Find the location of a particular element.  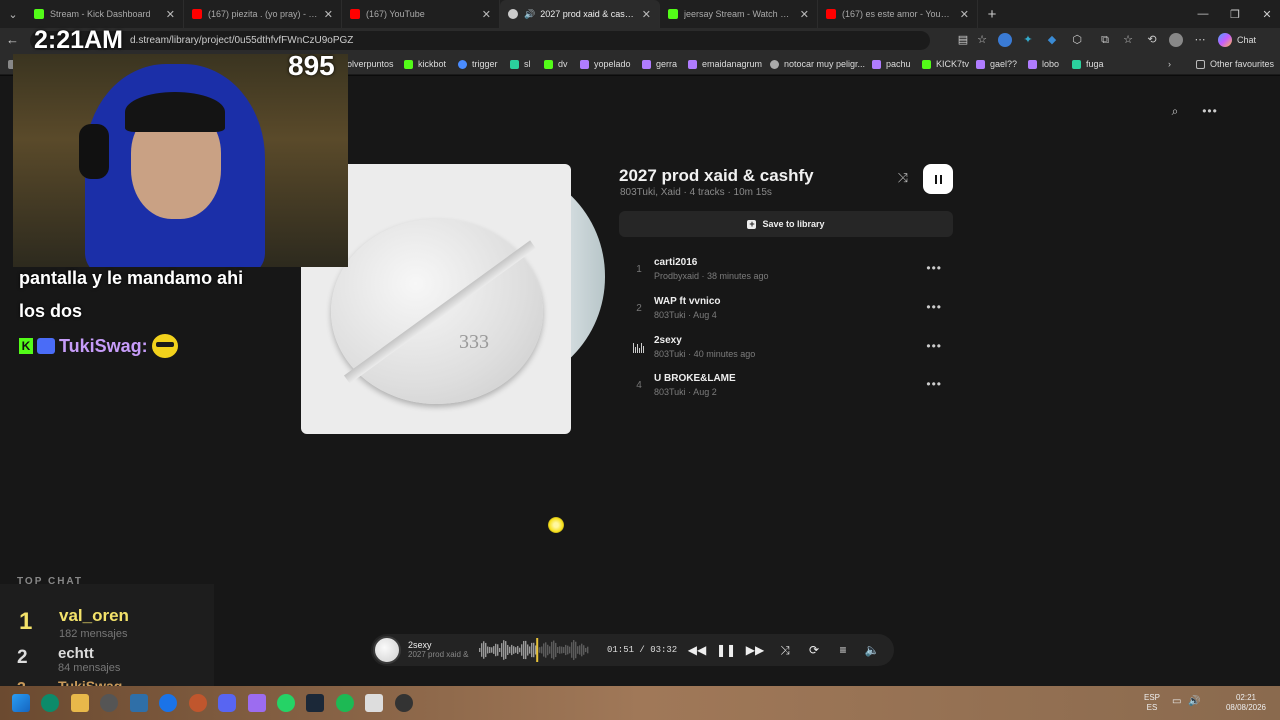

copilot-chat-button: Chat is located at coordinates (1237, 40).